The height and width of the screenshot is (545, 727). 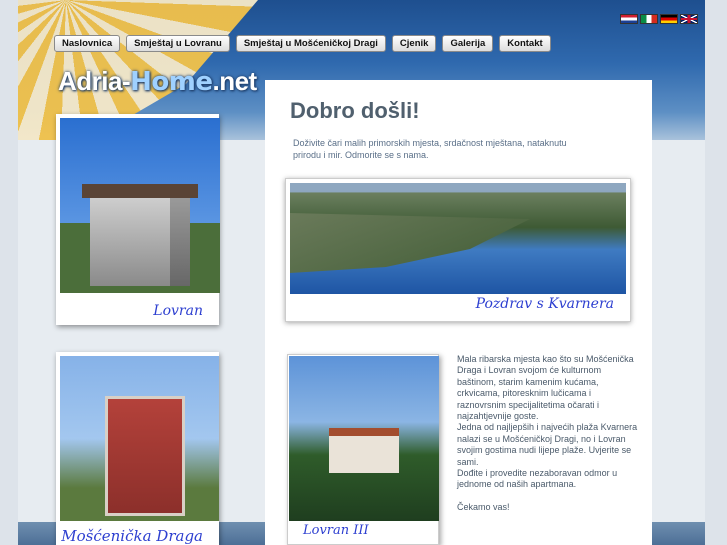 What do you see at coordinates (87, 43) in the screenshot?
I see `nav-home-button: Naslovnica` at bounding box center [87, 43].